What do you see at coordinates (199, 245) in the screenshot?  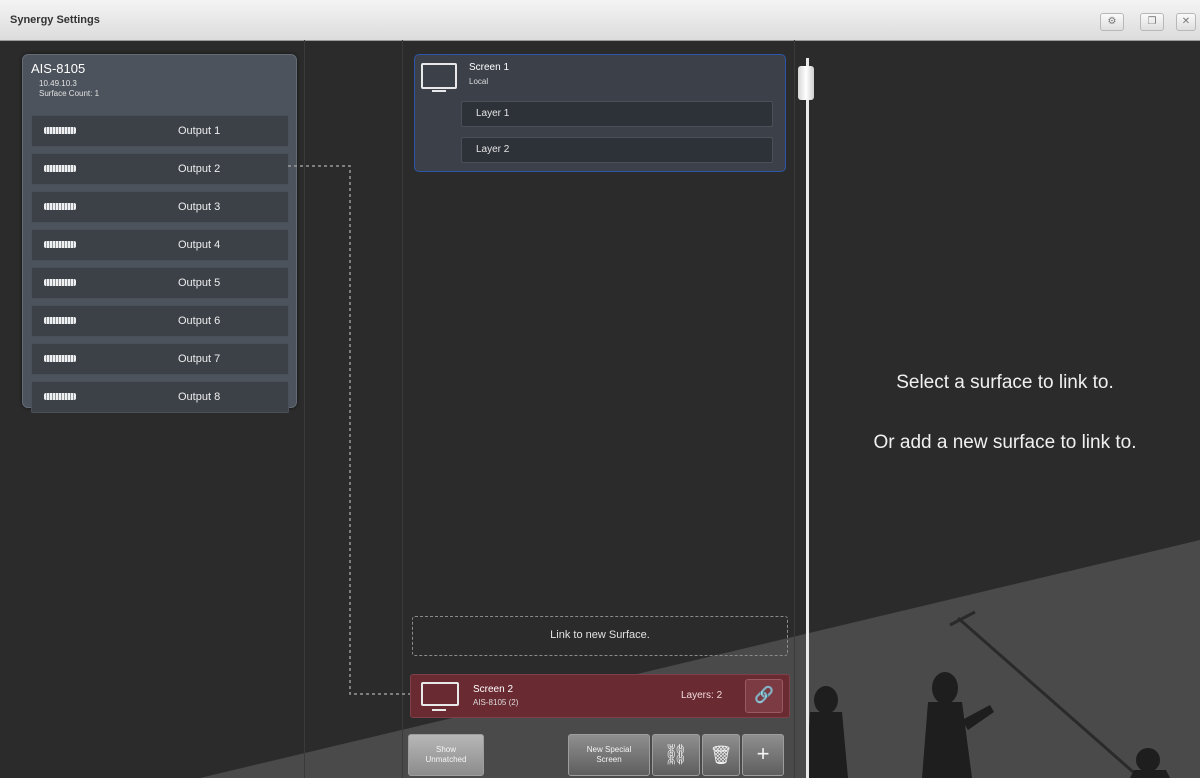 I see `output-label: Output 4` at bounding box center [199, 245].